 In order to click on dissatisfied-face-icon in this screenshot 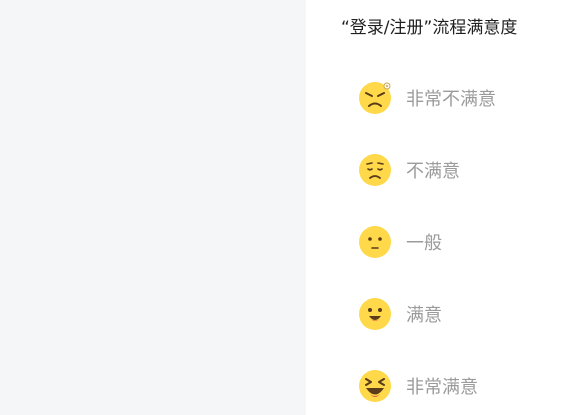, I will do `click(375, 170)`.